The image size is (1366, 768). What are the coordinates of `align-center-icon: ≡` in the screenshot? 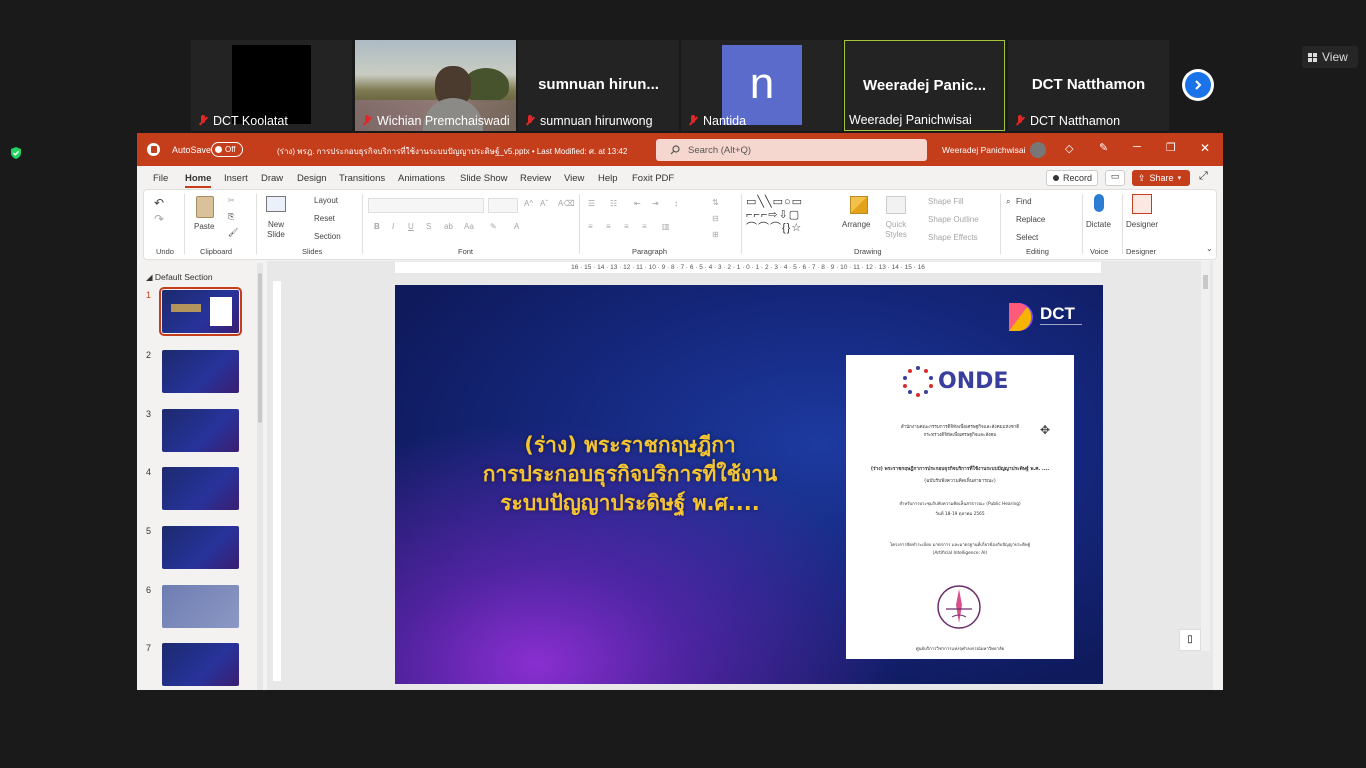 It's located at (608, 226).